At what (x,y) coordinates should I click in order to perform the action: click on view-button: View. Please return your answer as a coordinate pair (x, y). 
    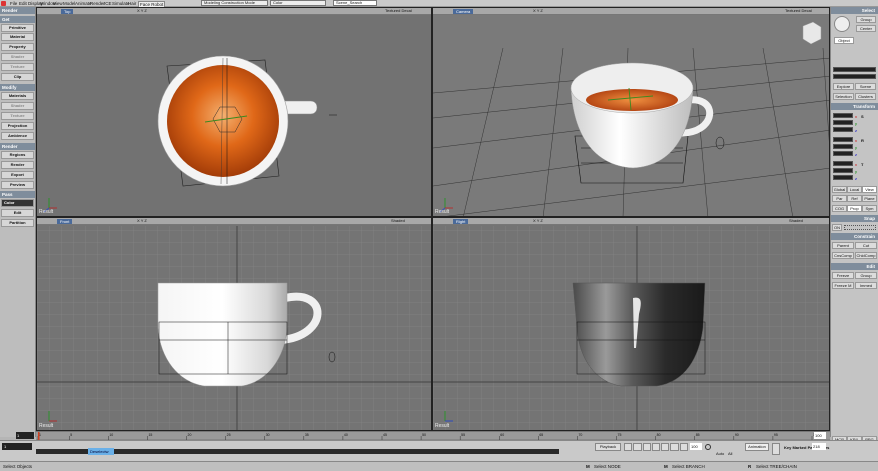
    Looking at the image, I should click on (869, 189).